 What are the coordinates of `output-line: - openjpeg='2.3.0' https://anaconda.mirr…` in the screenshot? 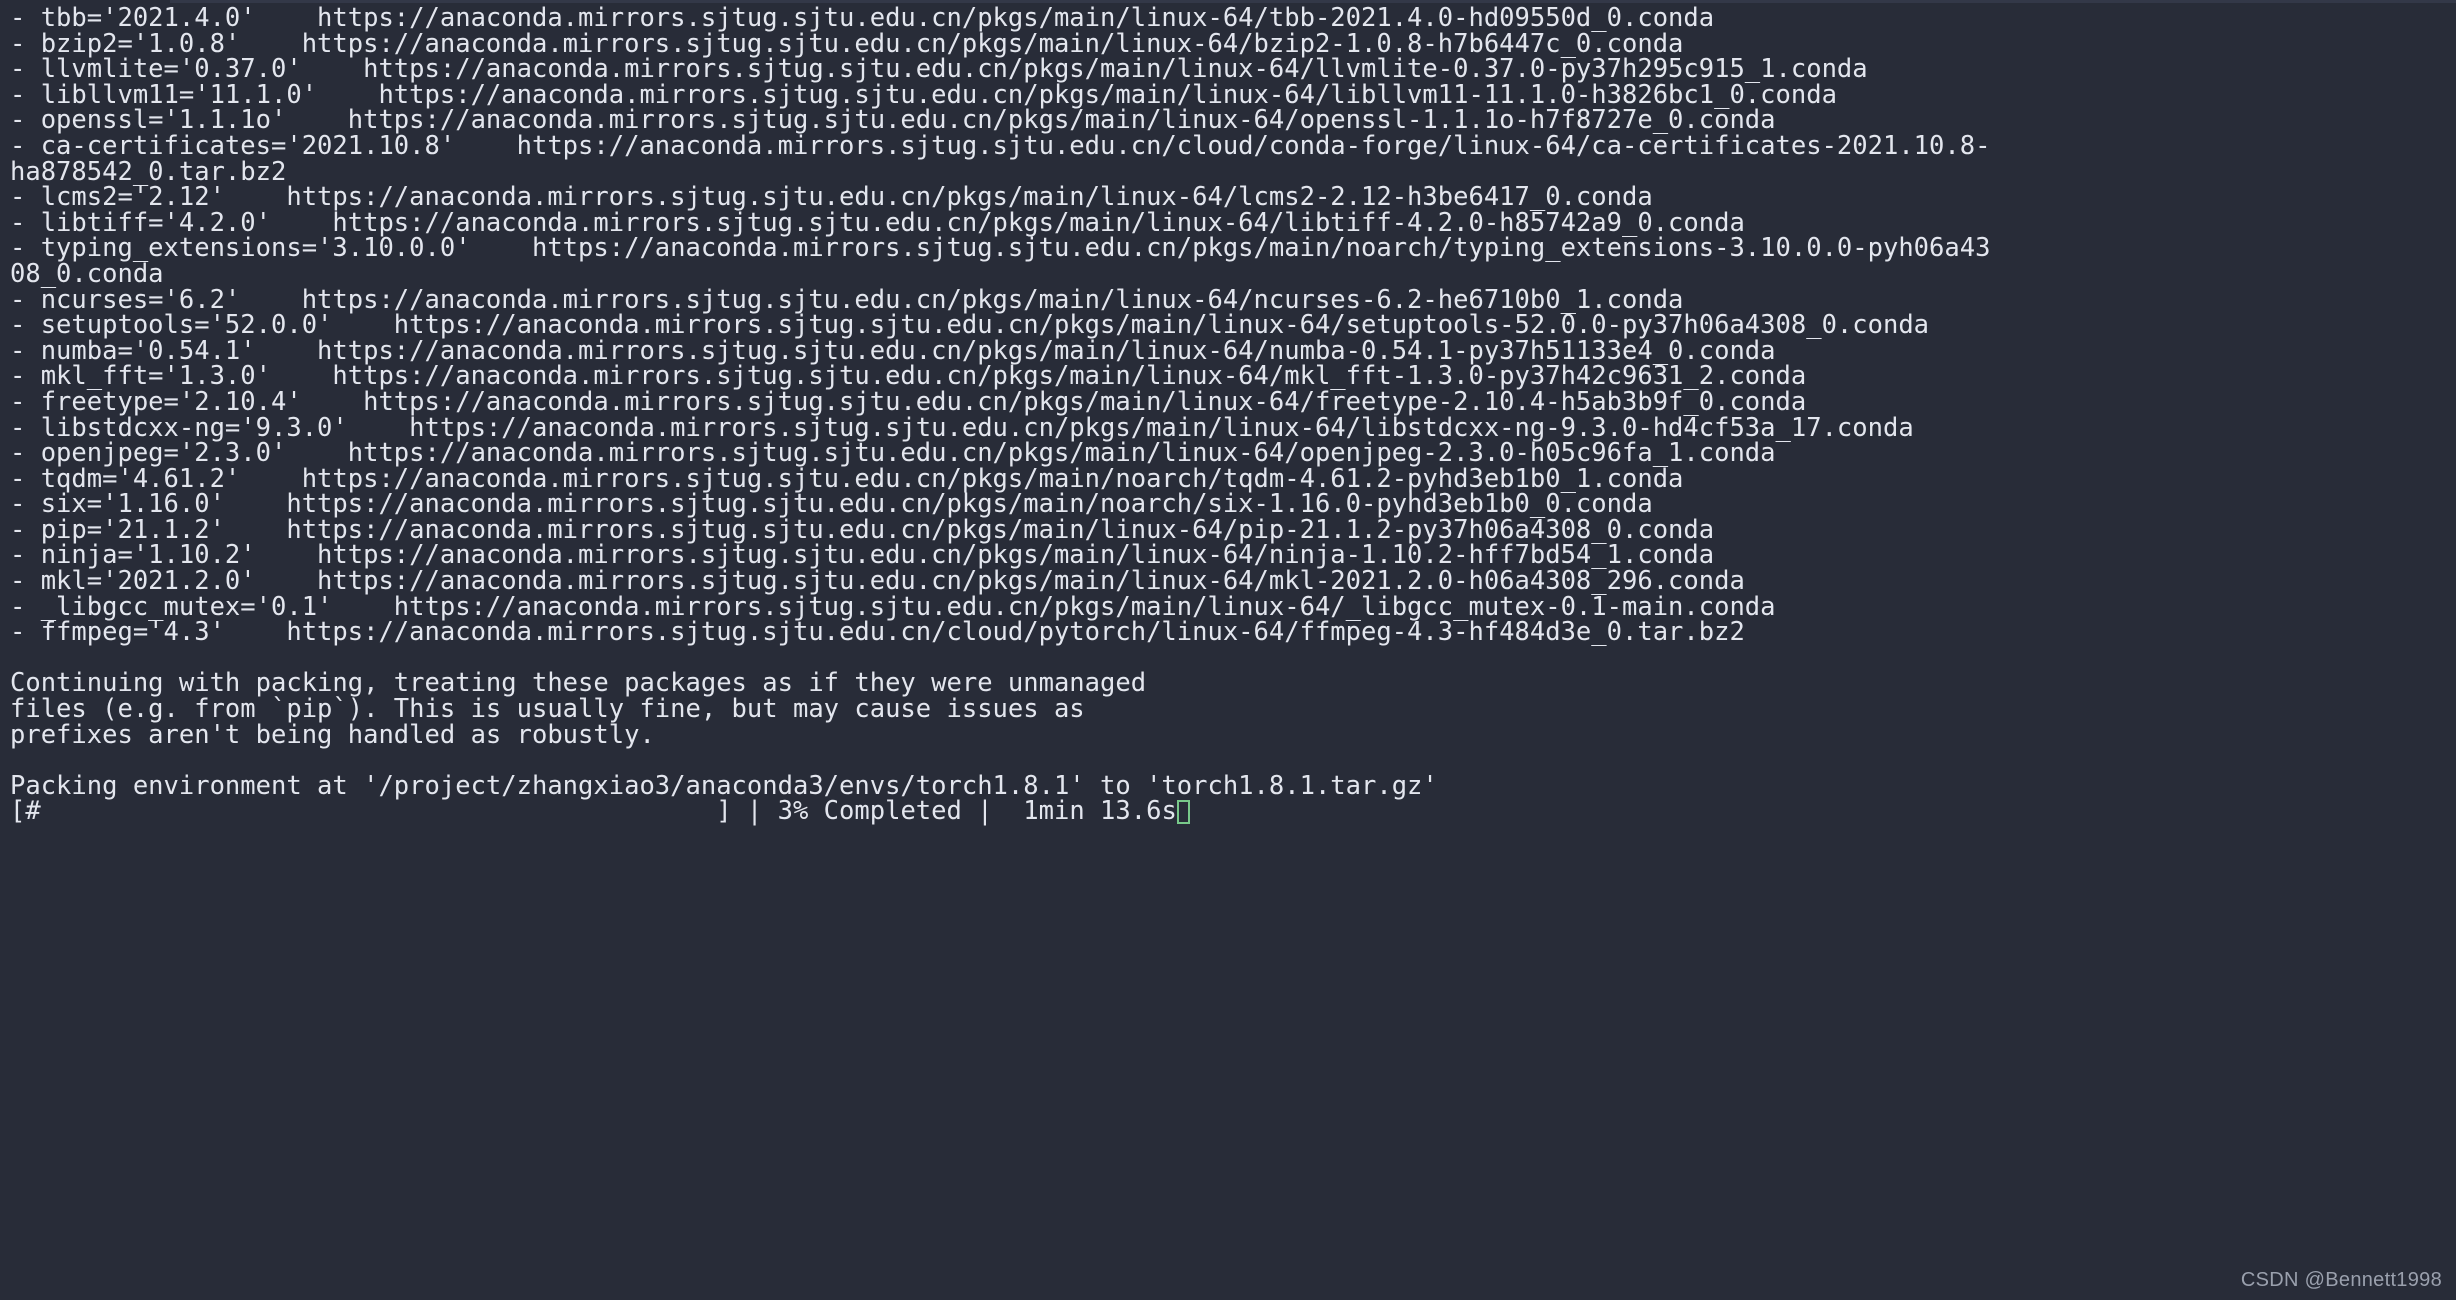 It's located at (893, 453).